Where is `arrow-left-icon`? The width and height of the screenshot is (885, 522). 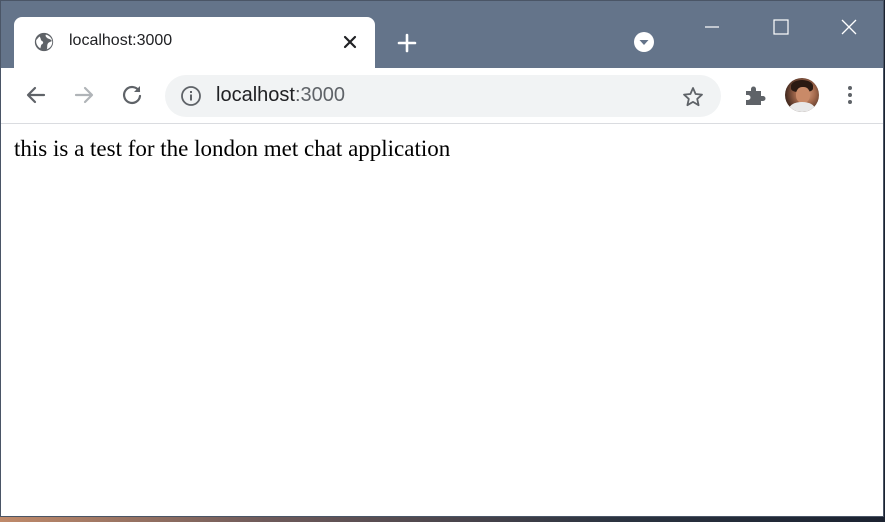
arrow-left-icon is located at coordinates (36, 95).